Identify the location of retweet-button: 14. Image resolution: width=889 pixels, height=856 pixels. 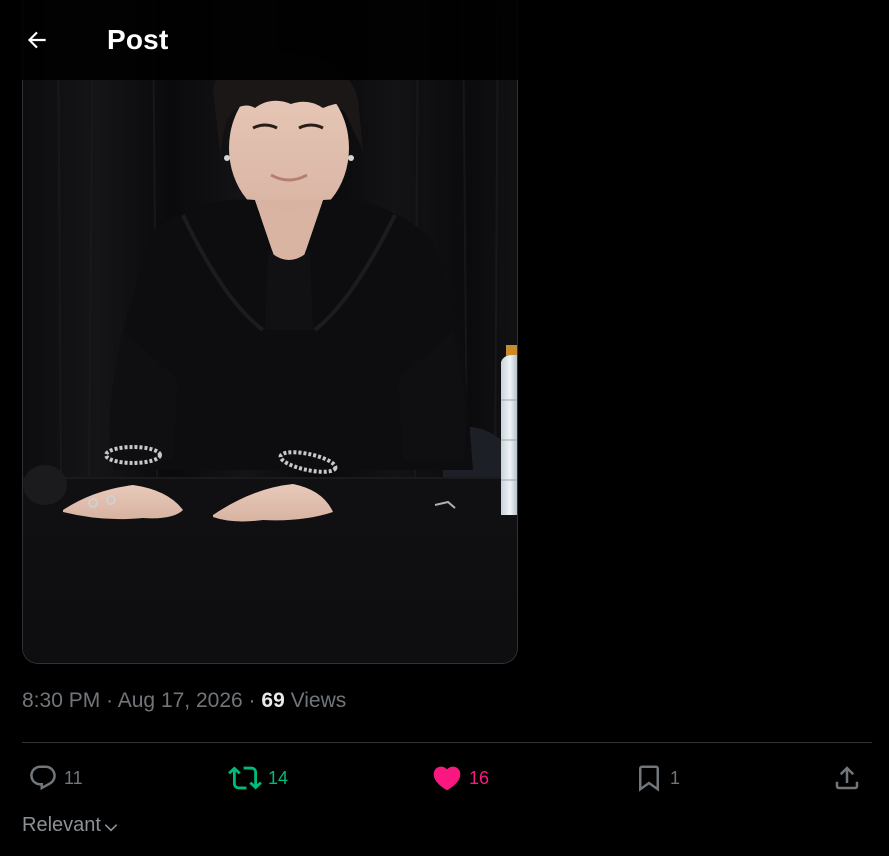
(258, 778).